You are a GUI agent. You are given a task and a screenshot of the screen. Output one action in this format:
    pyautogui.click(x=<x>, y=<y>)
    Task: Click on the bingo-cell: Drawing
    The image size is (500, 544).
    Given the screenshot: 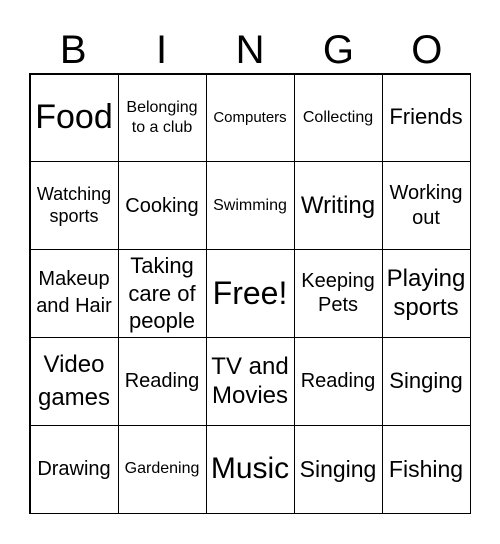 What is the action you would take?
    pyautogui.click(x=74, y=469)
    